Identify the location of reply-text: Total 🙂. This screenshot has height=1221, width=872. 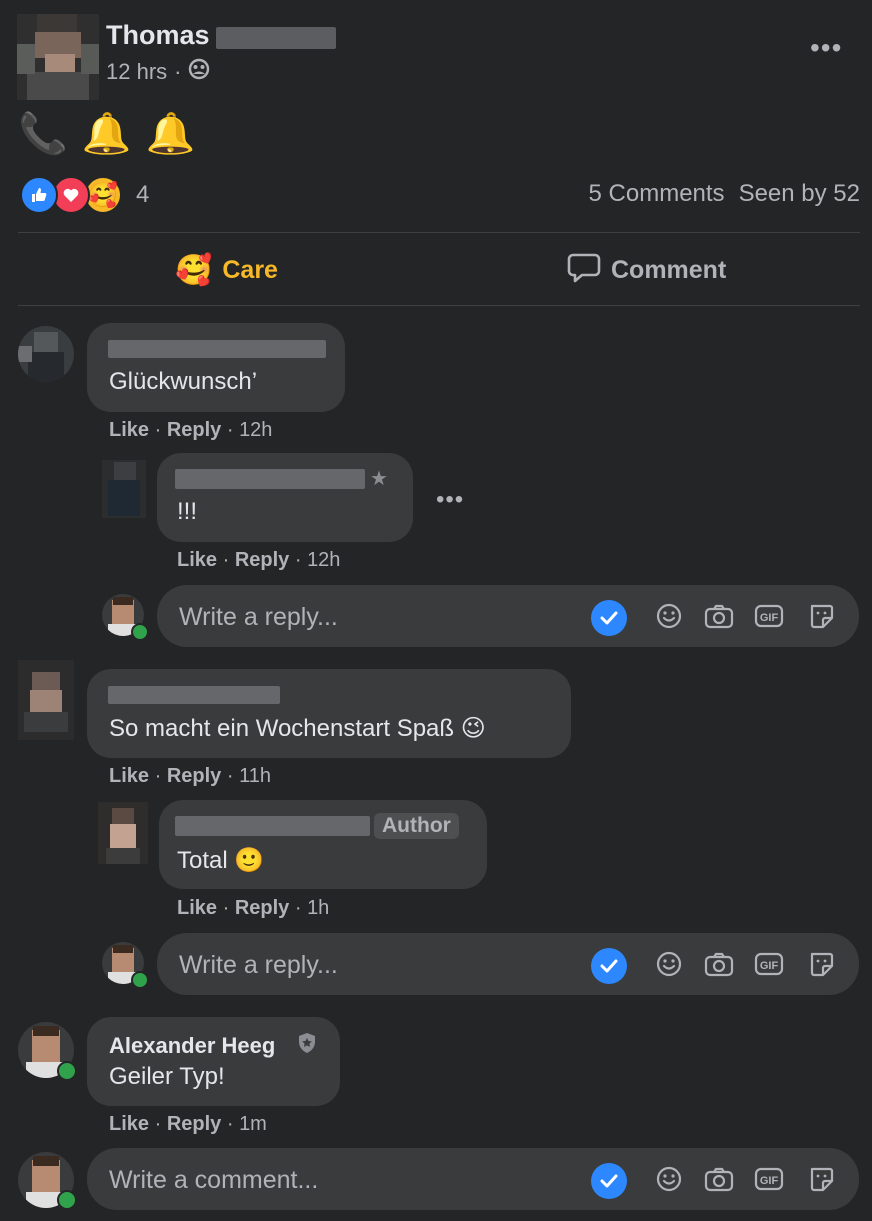
(221, 860).